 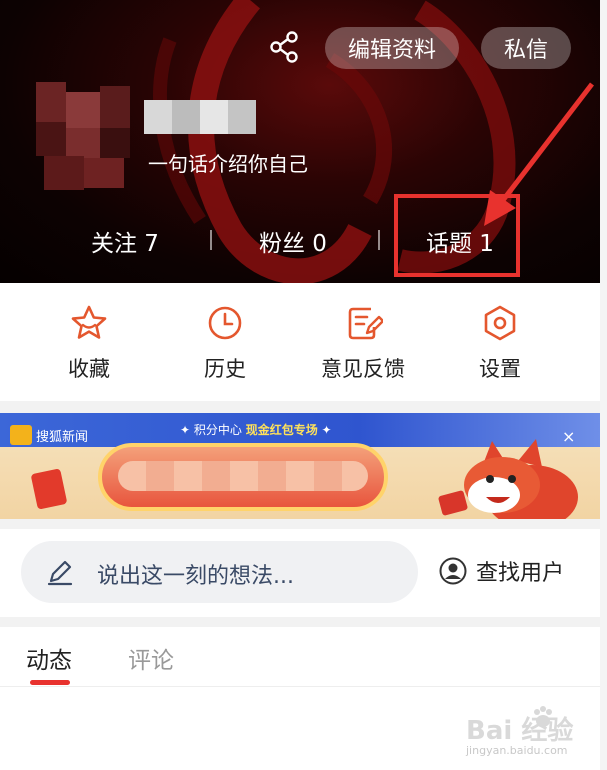 What do you see at coordinates (225, 369) in the screenshot?
I see `history-label: 历史` at bounding box center [225, 369].